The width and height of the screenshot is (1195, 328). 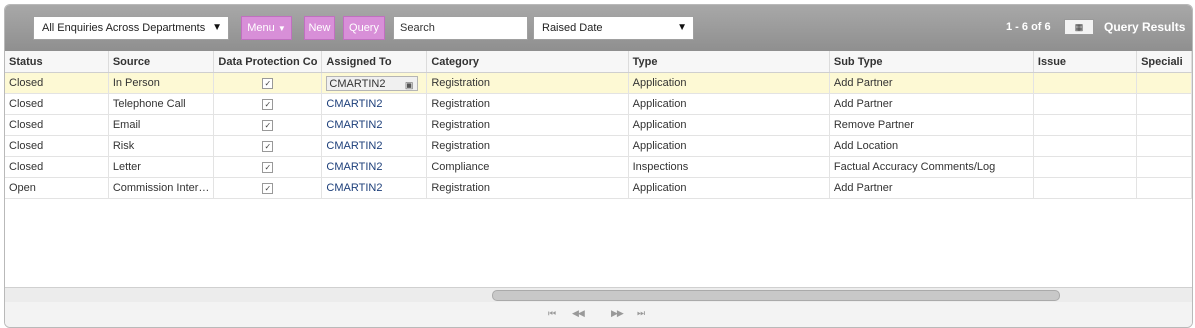 What do you see at coordinates (776, 295) in the screenshot?
I see `scrollbar-thumb` at bounding box center [776, 295].